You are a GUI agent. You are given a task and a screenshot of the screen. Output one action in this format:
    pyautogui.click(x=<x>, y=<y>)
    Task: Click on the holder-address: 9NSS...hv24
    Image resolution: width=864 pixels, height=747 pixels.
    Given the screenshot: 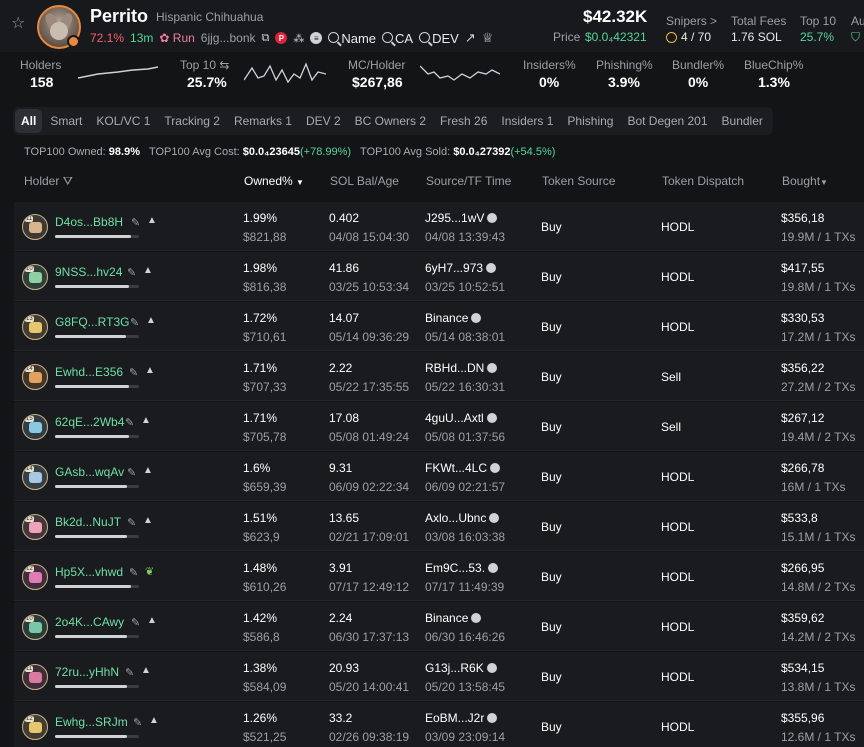 What is the action you would take?
    pyautogui.click(x=88, y=272)
    